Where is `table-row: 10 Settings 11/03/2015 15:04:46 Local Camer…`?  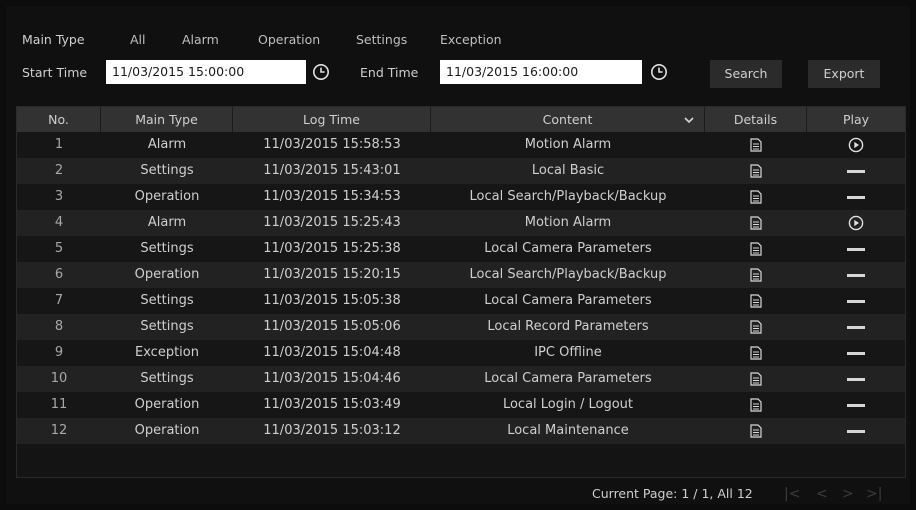 table-row: 10 Settings 11/03/2015 15:04:46 Local Camer… is located at coordinates (461, 379).